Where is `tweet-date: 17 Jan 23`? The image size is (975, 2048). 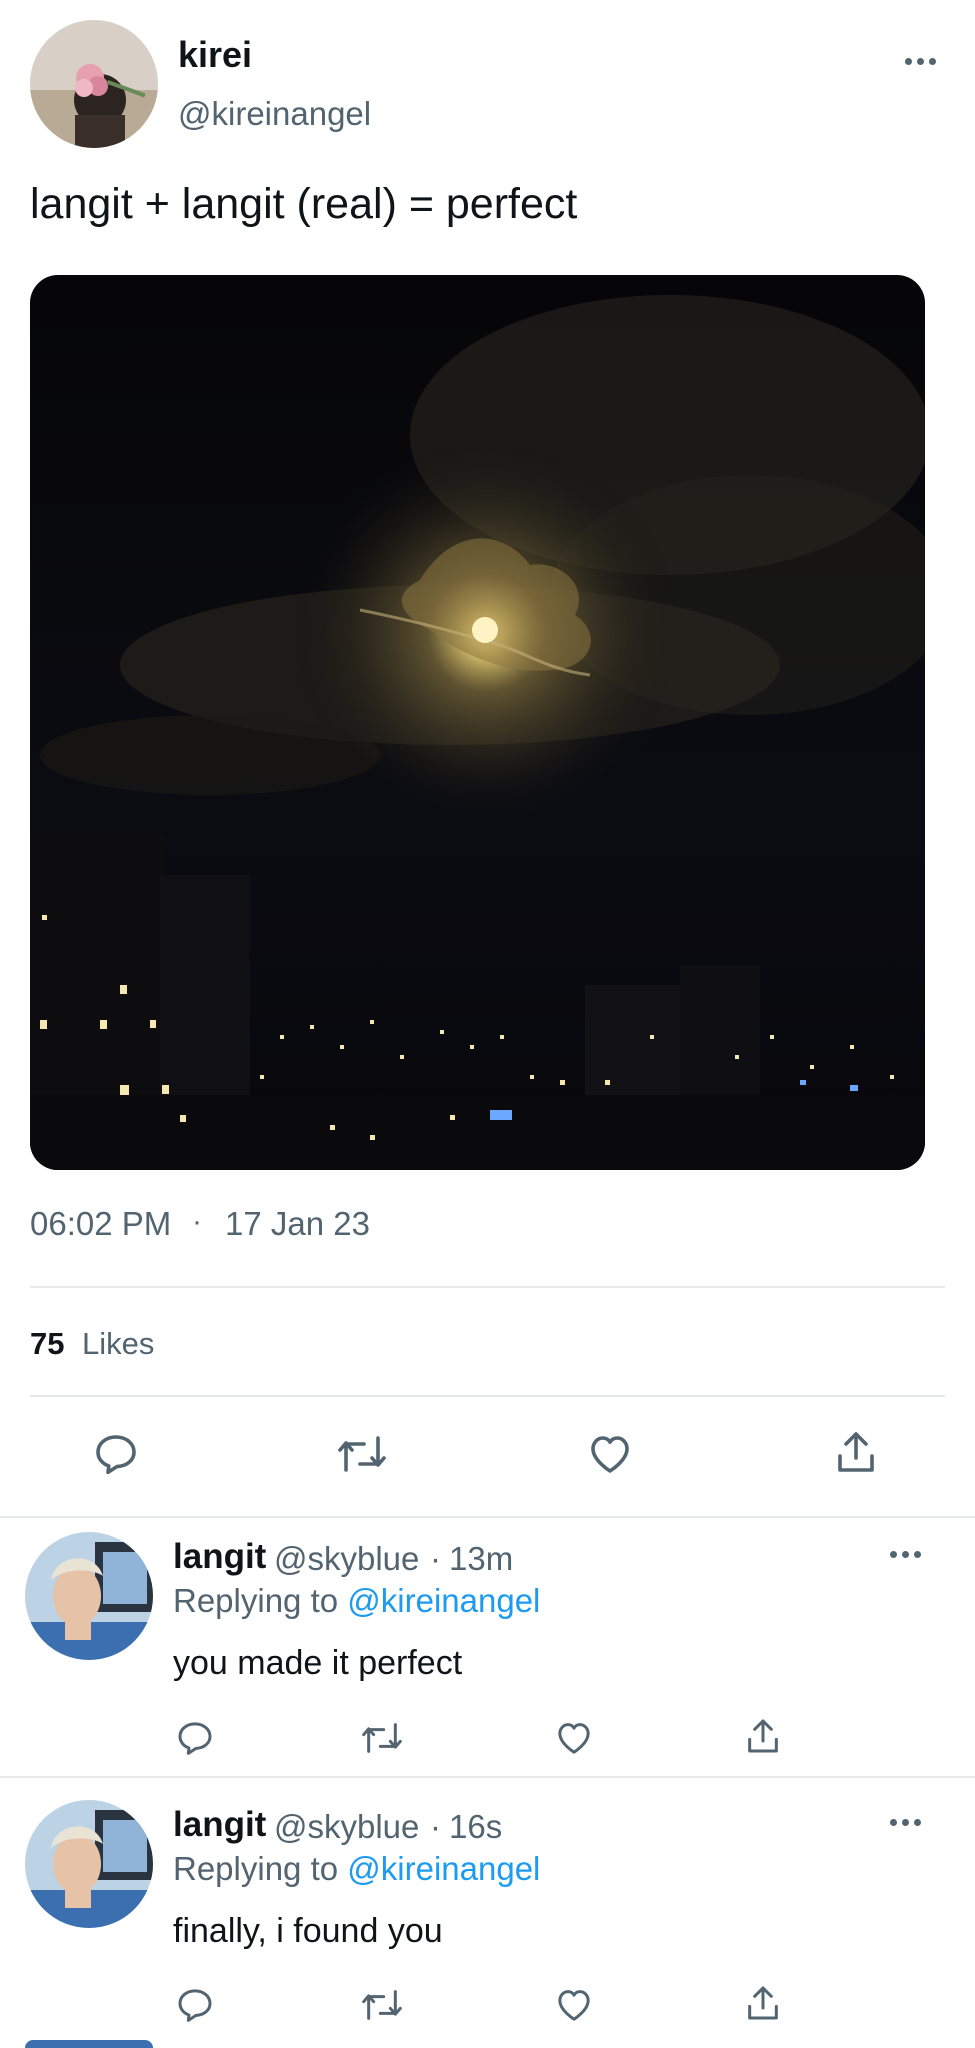
tweet-date: 17 Jan 23 is located at coordinates (297, 1224).